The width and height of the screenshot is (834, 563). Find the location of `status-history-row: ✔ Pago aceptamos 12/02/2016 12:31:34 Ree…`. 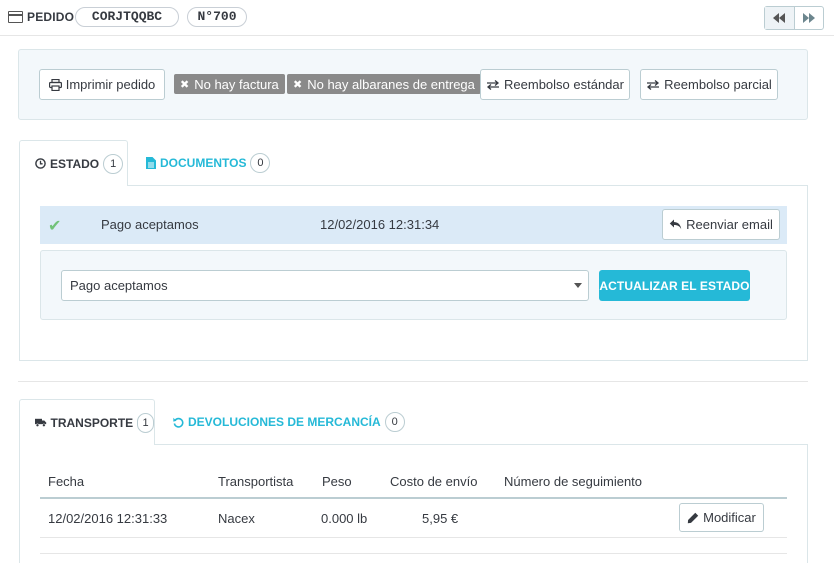

status-history-row: ✔ Pago aceptamos 12/02/2016 12:31:34 Ree… is located at coordinates (413, 225).